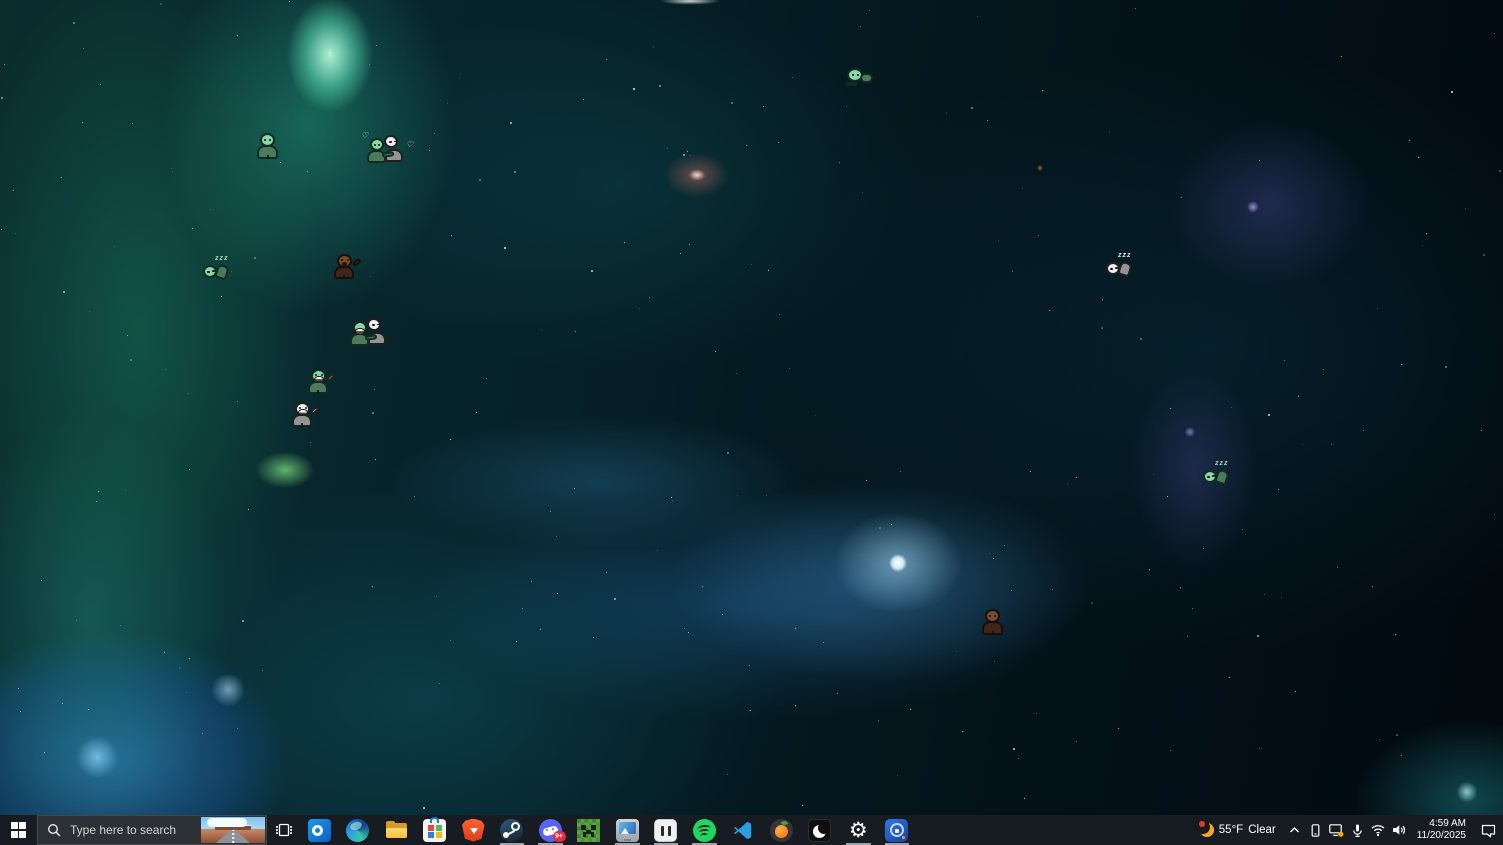  I want to click on wifi-icon, so click(1378, 831).